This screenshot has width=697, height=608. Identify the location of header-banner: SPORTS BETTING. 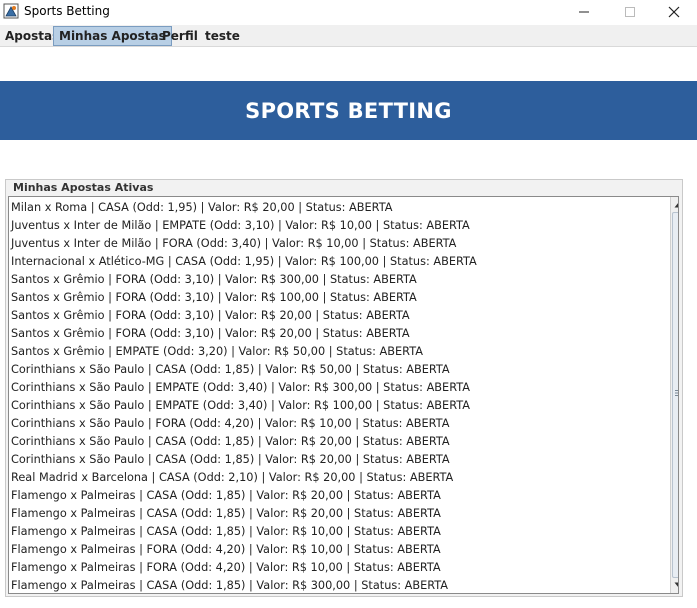
(348, 110).